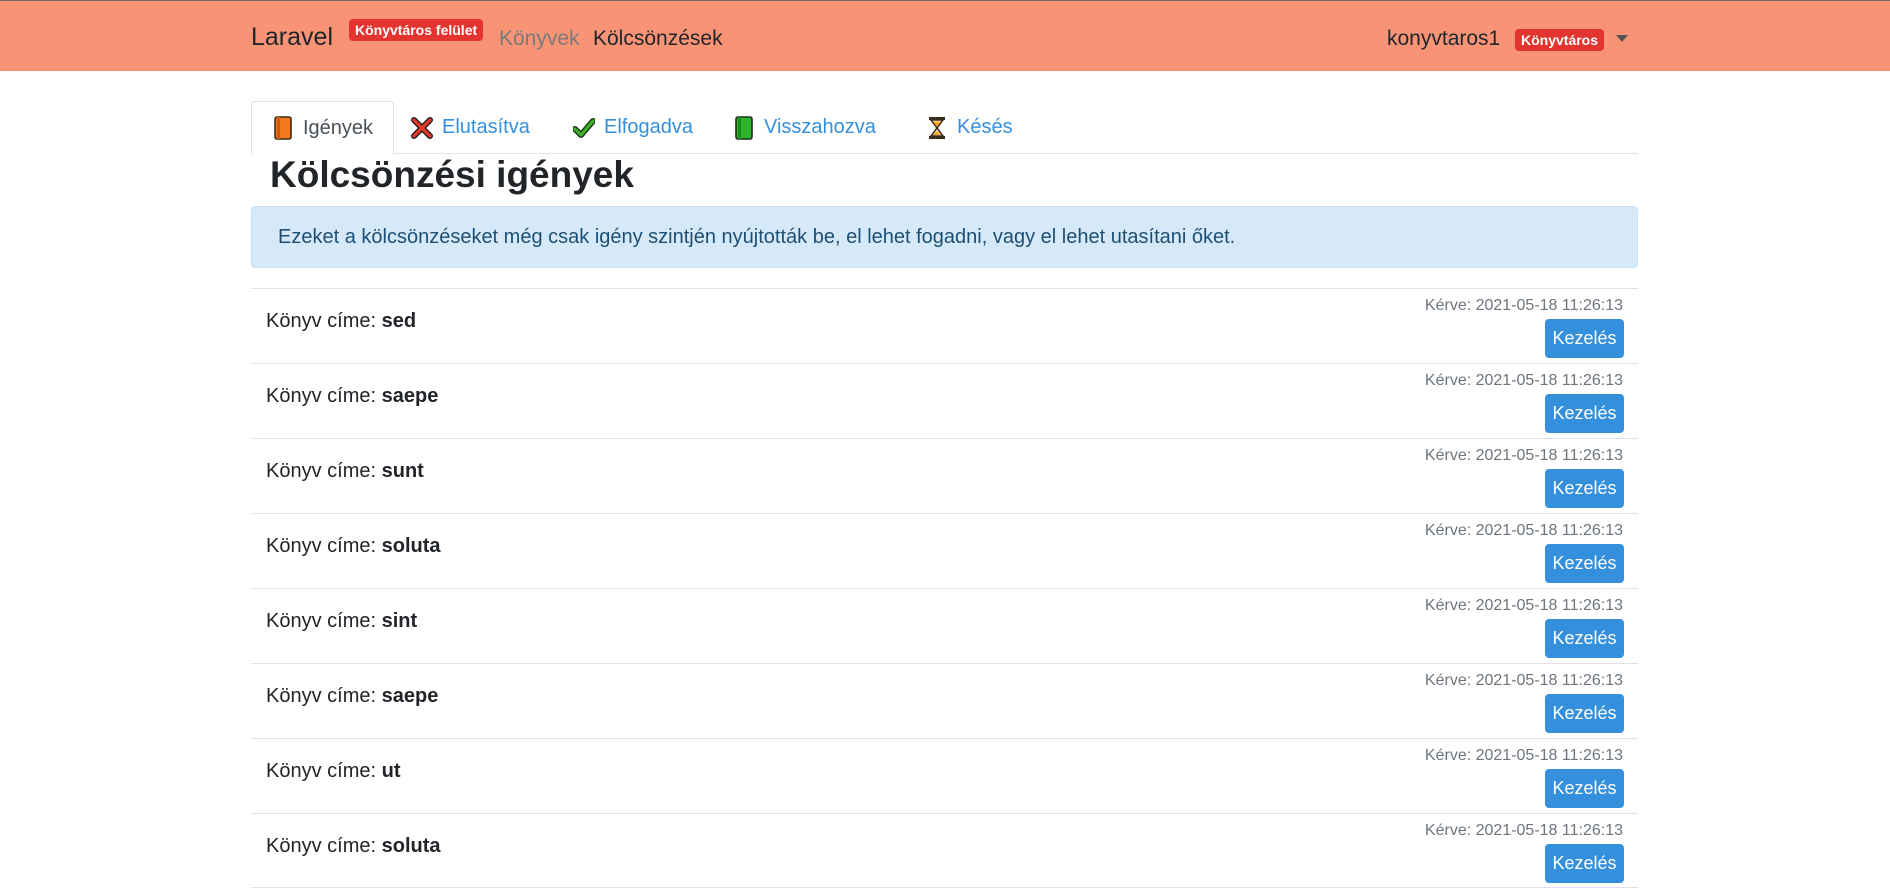 The image size is (1890, 895). What do you see at coordinates (820, 127) in the screenshot?
I see `tab-label: Visszahozva` at bounding box center [820, 127].